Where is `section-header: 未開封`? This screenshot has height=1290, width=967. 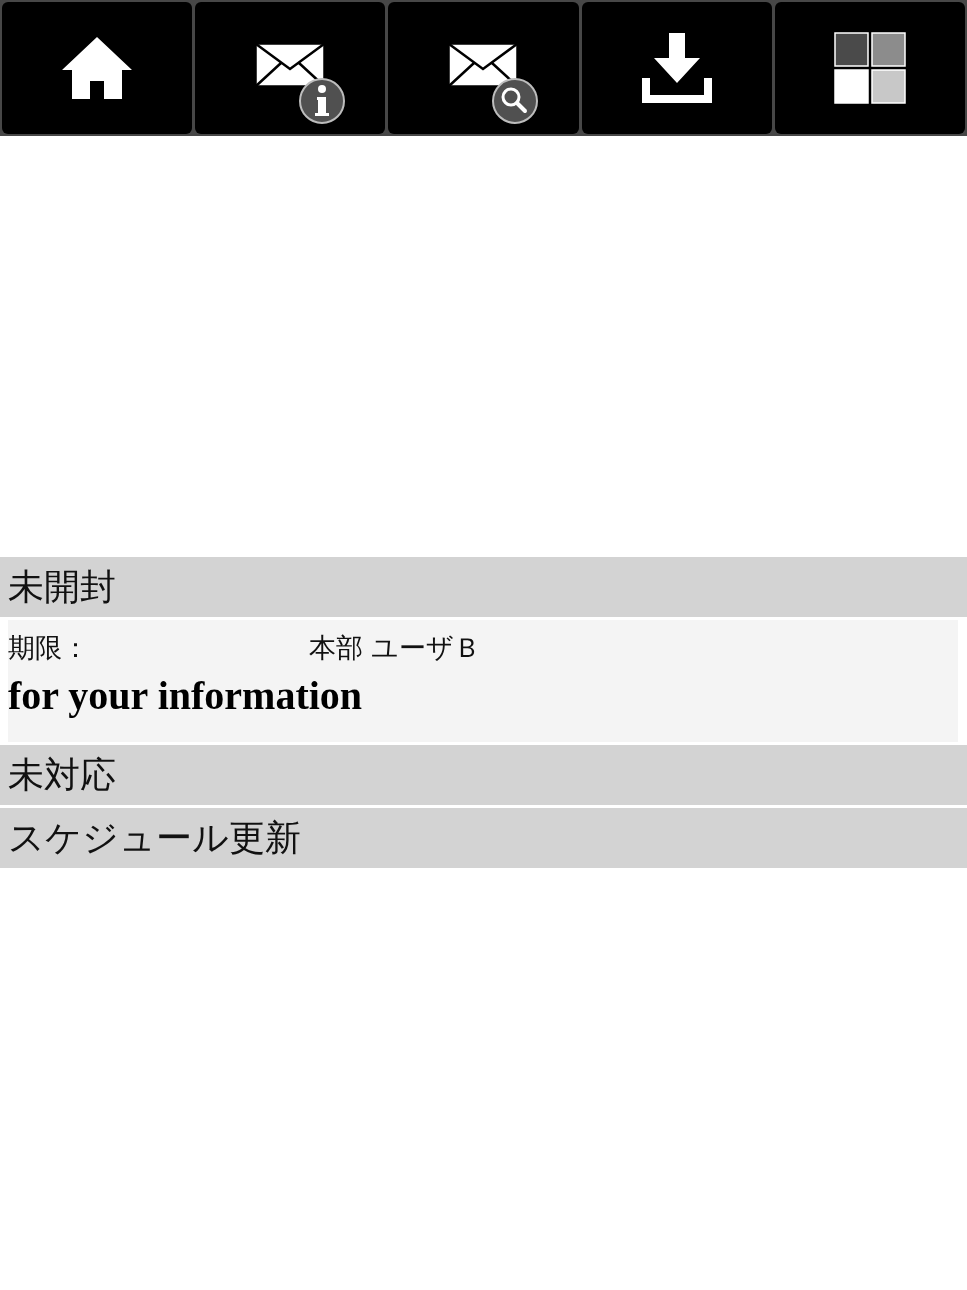 section-header: 未開封 is located at coordinates (483, 587).